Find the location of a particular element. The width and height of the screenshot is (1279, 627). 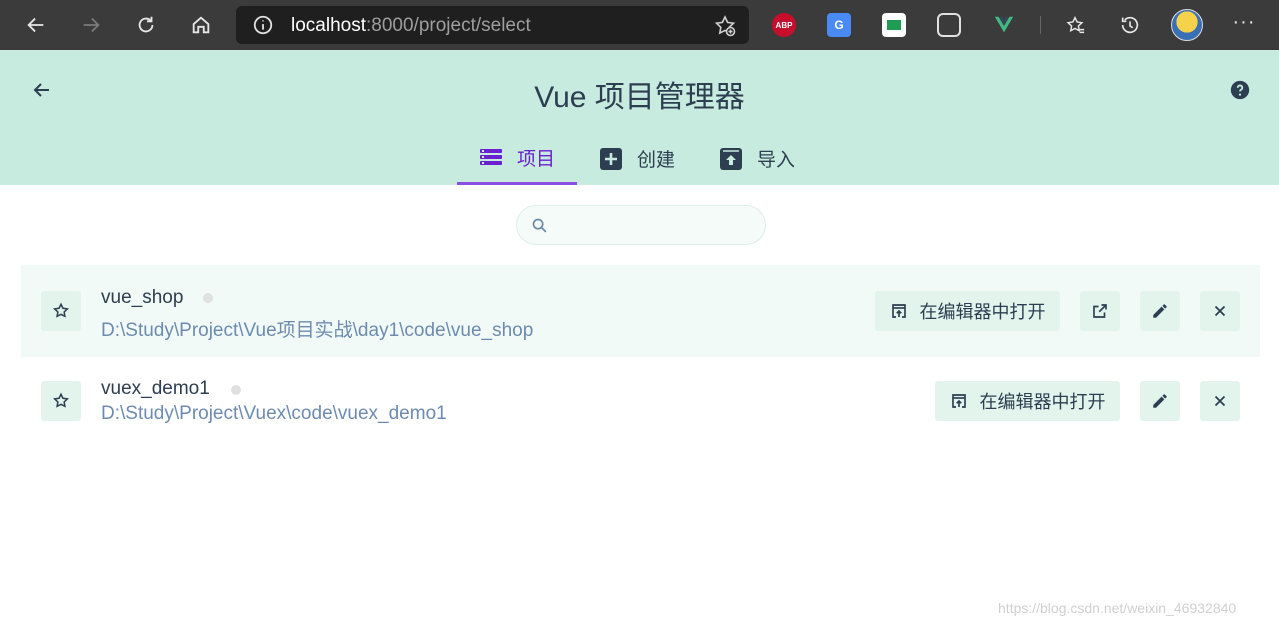

adblock-extension-icon: ABP is located at coordinates (784, 25).